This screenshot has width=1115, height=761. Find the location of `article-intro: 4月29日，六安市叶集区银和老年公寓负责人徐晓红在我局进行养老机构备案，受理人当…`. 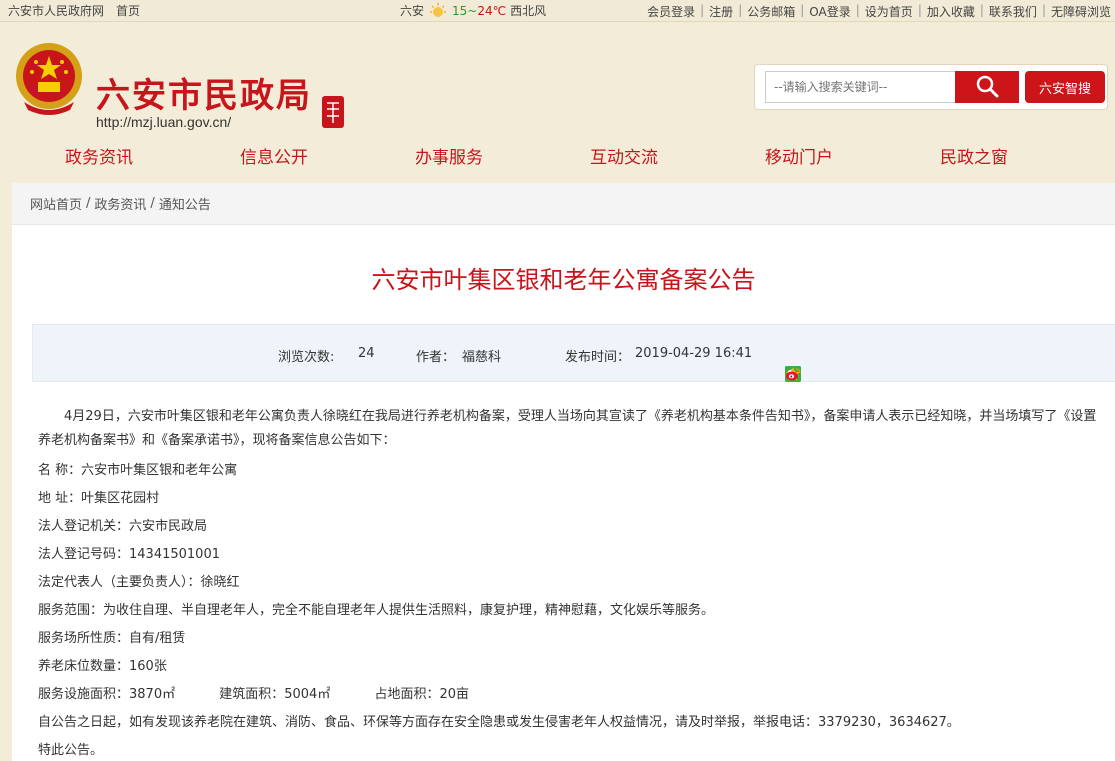

article-intro: 4月29日，六安市叶集区银和老年公寓负责人徐晓红在我局进行养老机构备案，受理人当… is located at coordinates (567, 428).